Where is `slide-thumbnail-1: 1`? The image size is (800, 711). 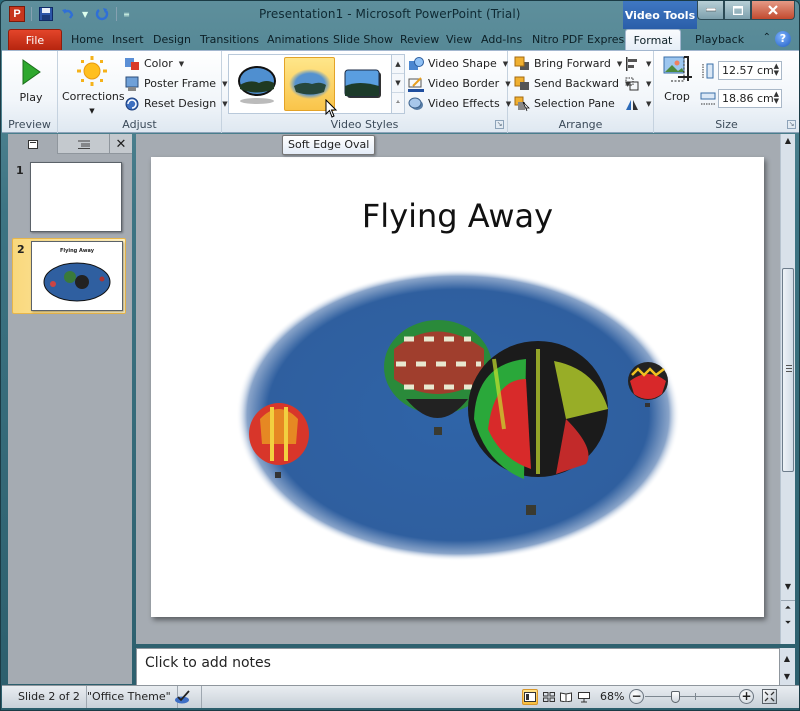 slide-thumbnail-1: 1 is located at coordinates (69, 198).